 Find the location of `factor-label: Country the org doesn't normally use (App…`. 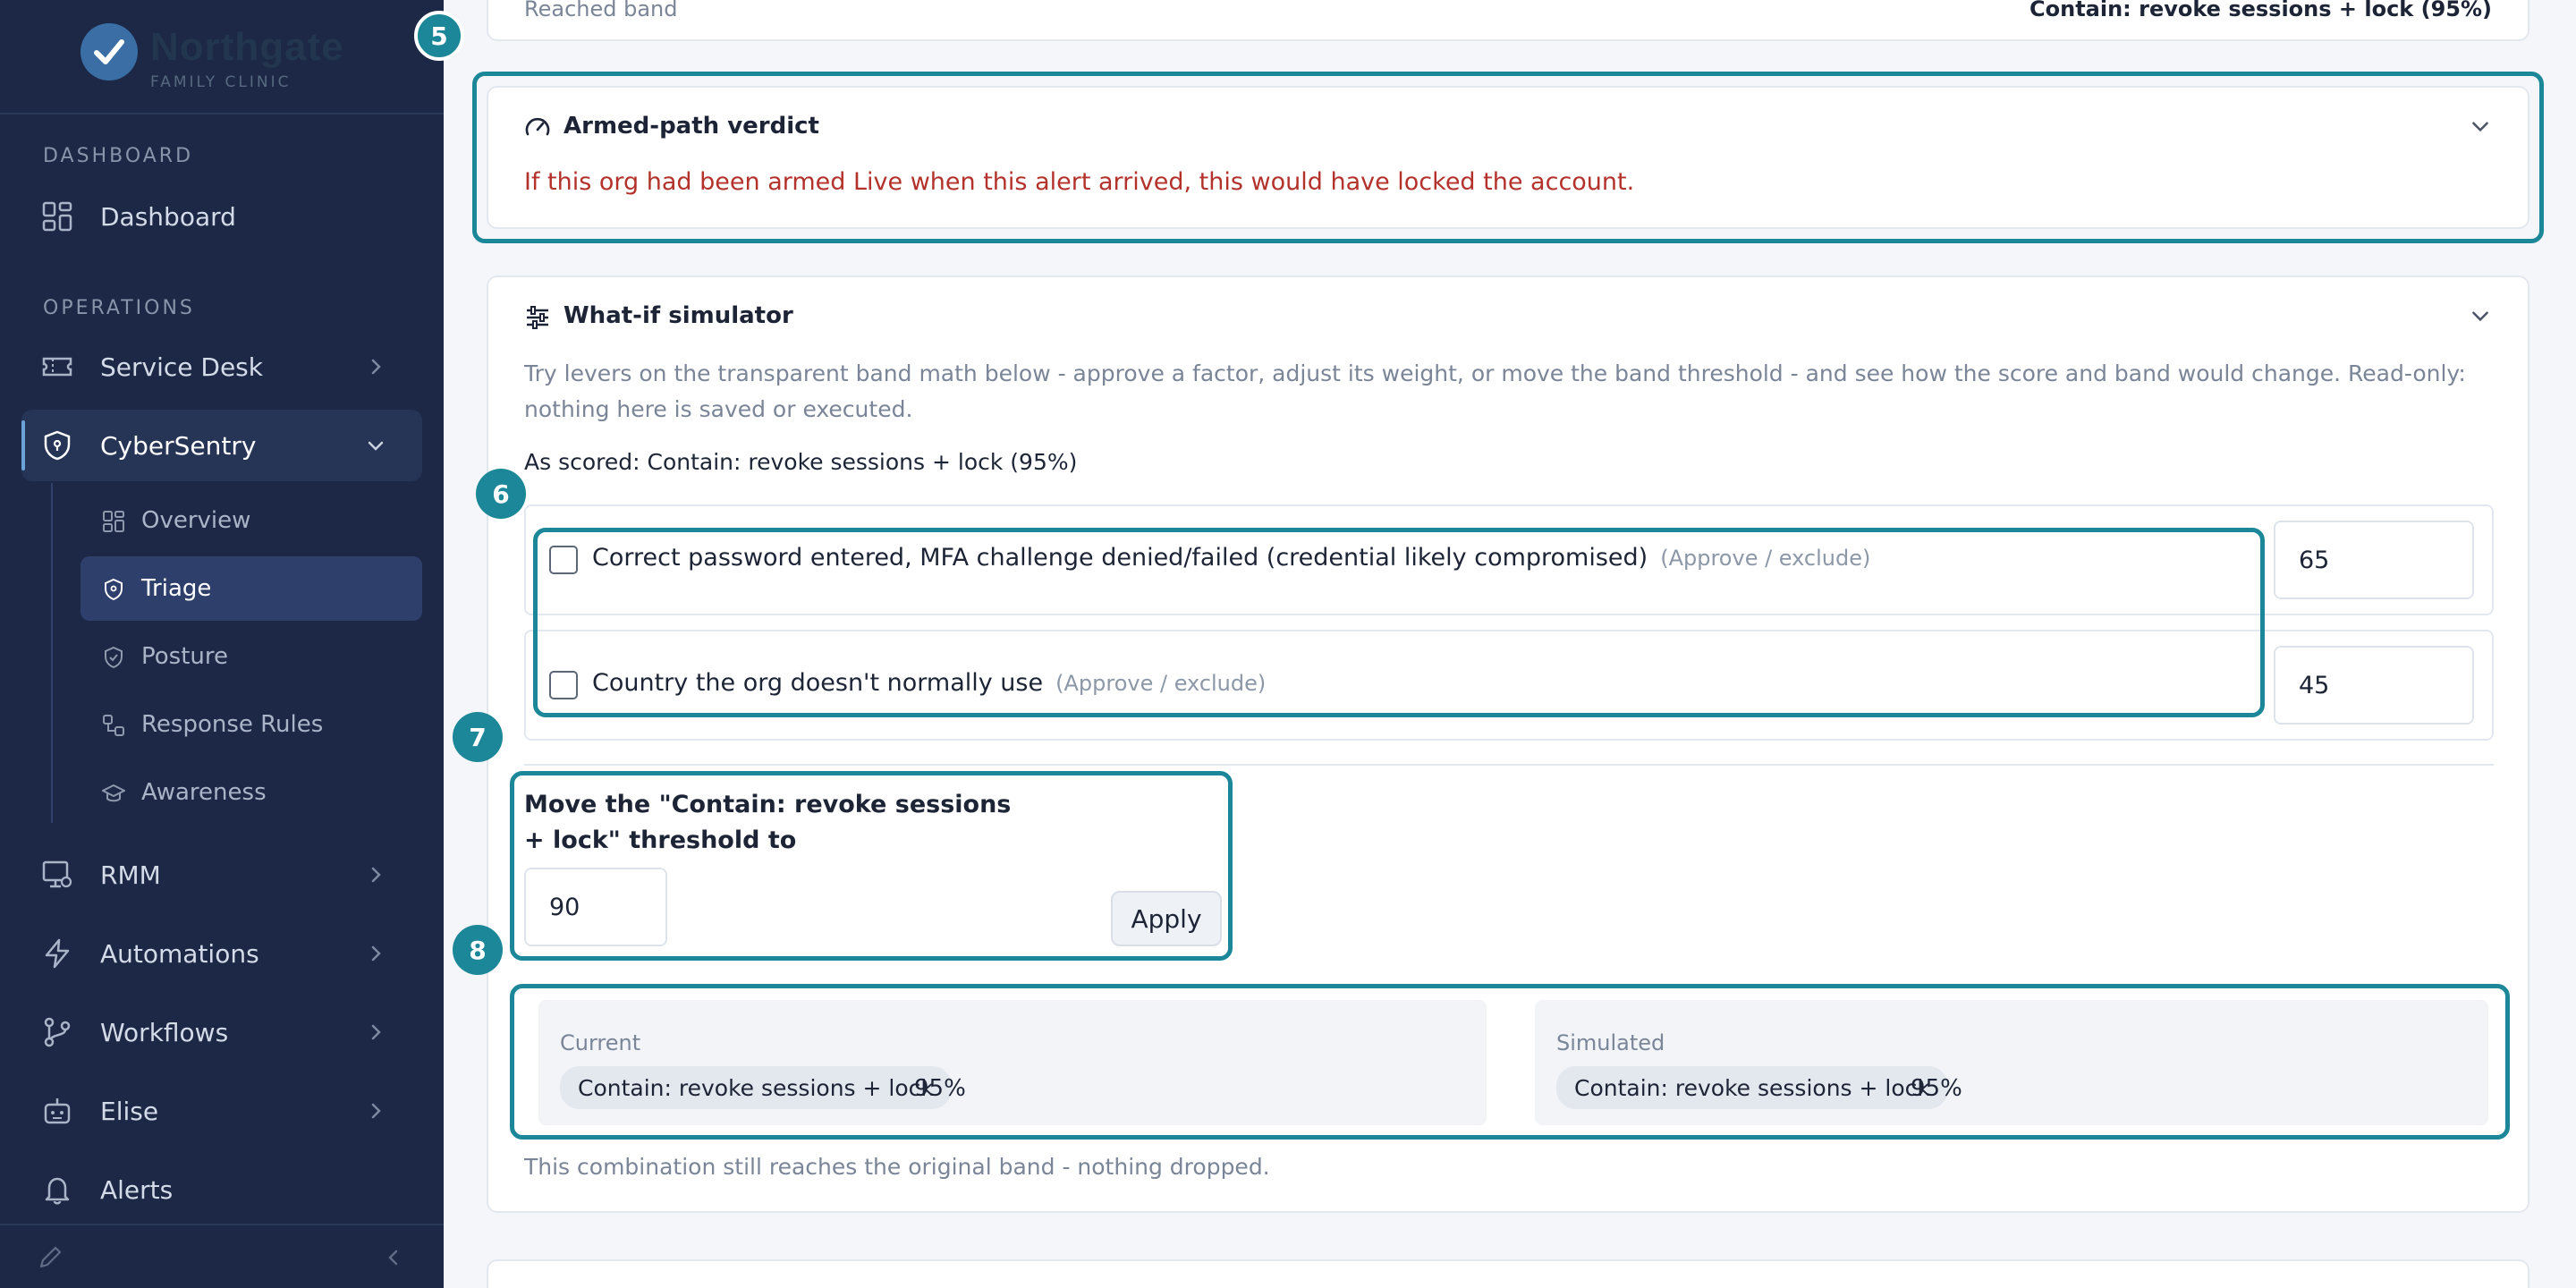

factor-label: Country the org doesn't normally use (App… is located at coordinates (929, 683).